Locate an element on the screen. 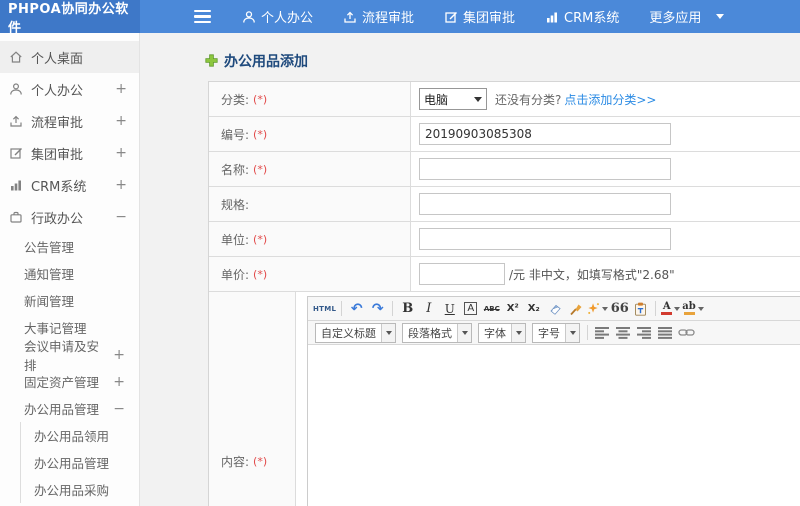 This screenshot has height=506, width=800. custom-title-select: 自定义标题 is located at coordinates (355, 332).